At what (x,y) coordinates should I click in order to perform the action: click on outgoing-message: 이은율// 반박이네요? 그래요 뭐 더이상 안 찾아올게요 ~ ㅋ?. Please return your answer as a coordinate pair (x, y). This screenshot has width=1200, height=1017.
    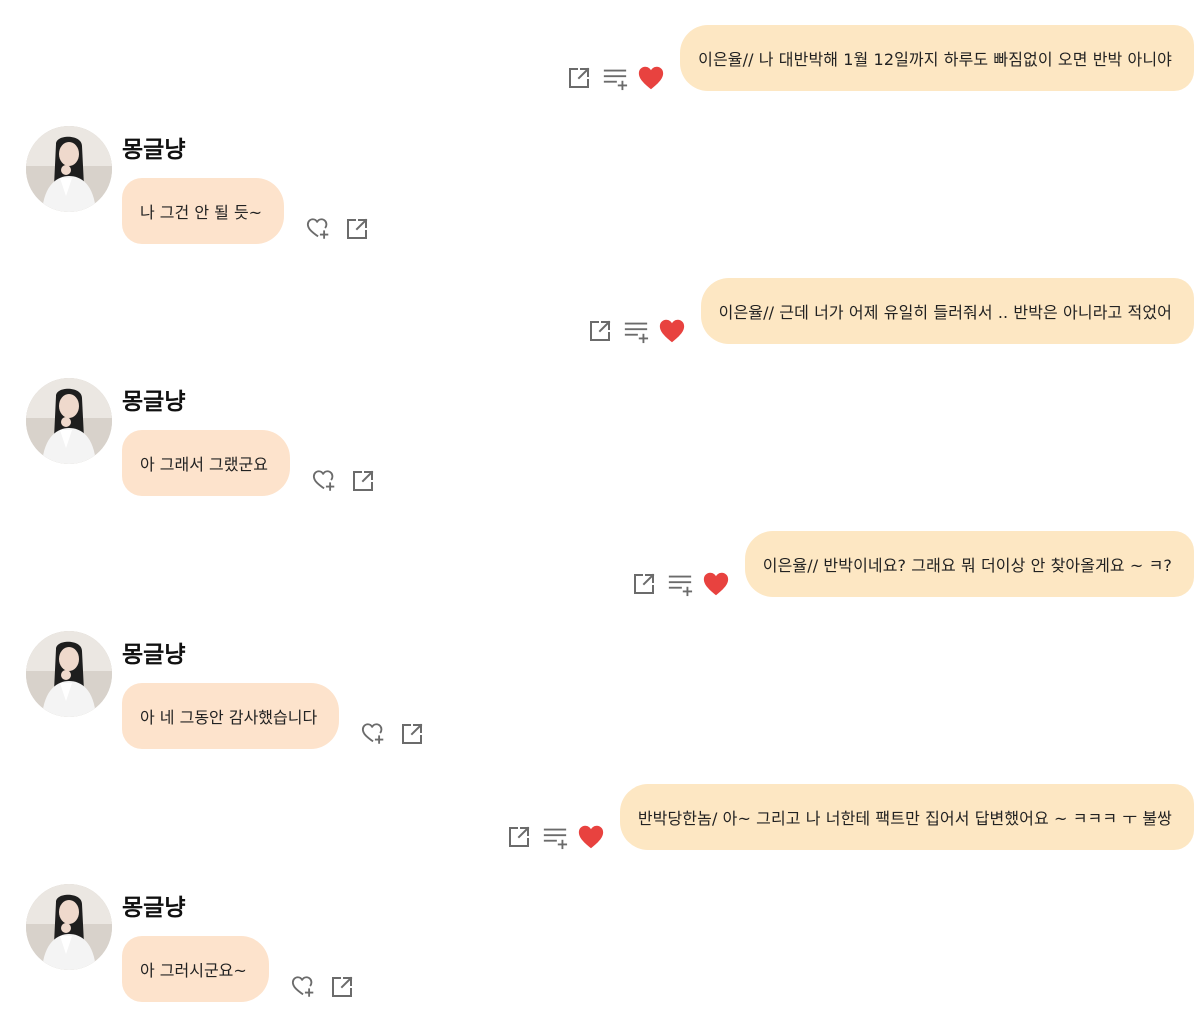
    Looking at the image, I should click on (912, 564).